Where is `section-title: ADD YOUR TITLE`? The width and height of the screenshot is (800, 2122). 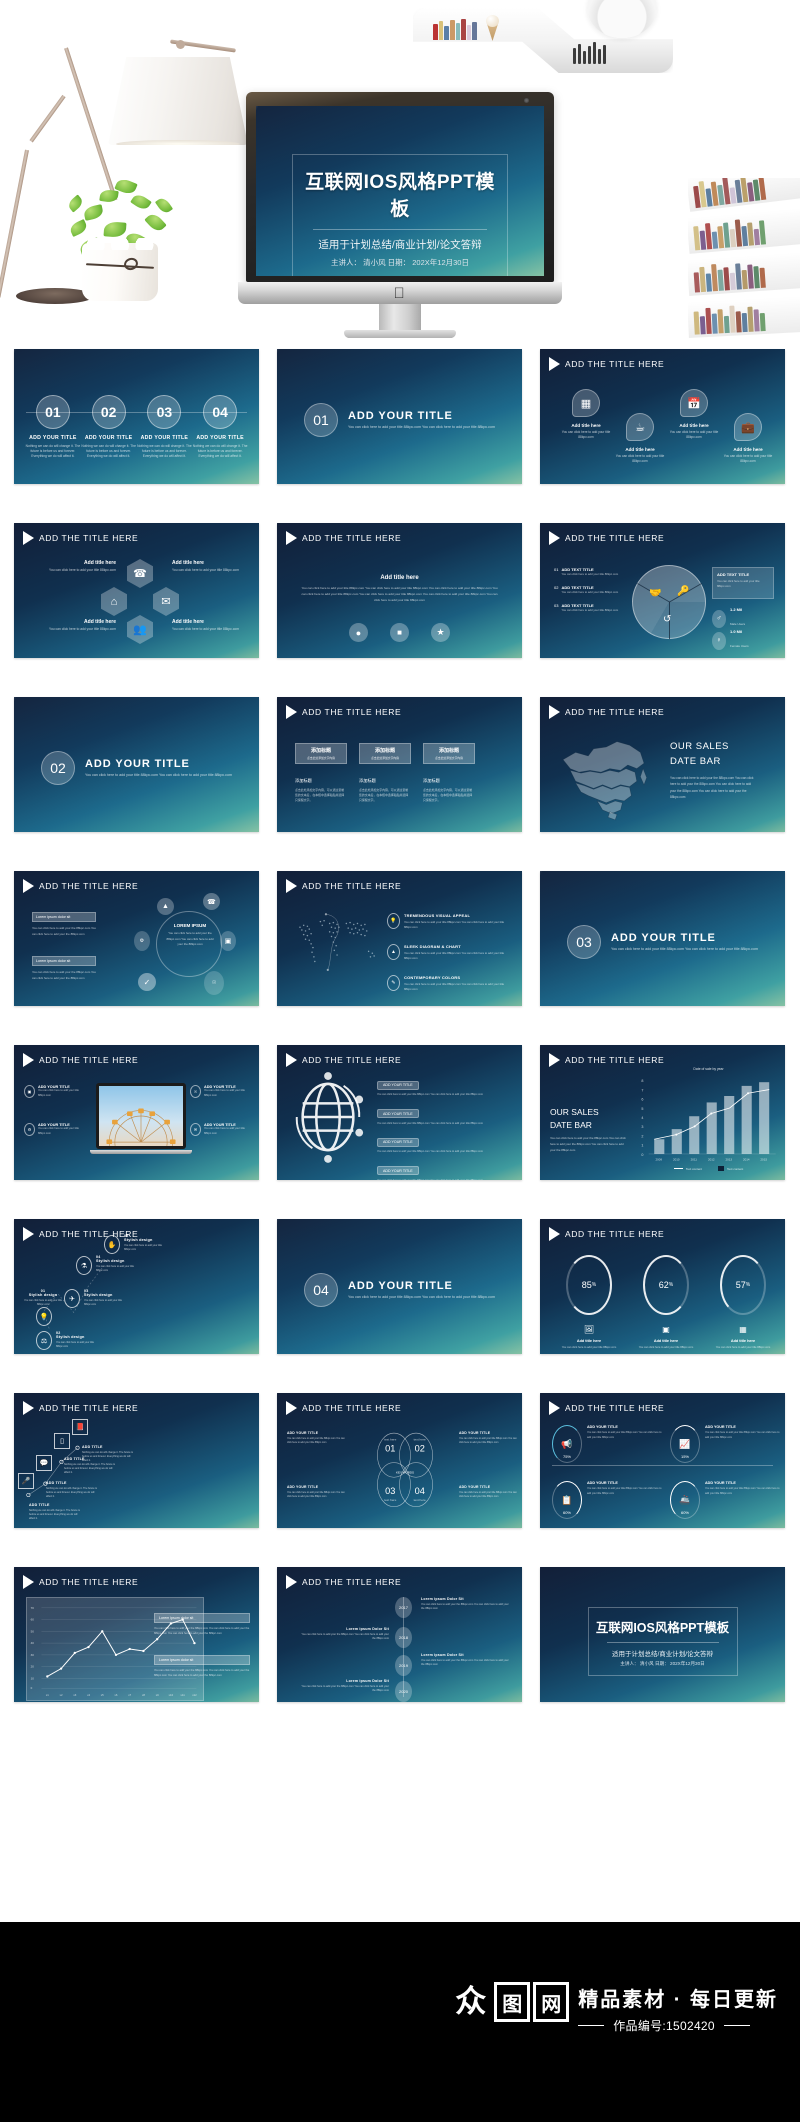
section-title: ADD YOUR TITLE is located at coordinates (400, 1285).